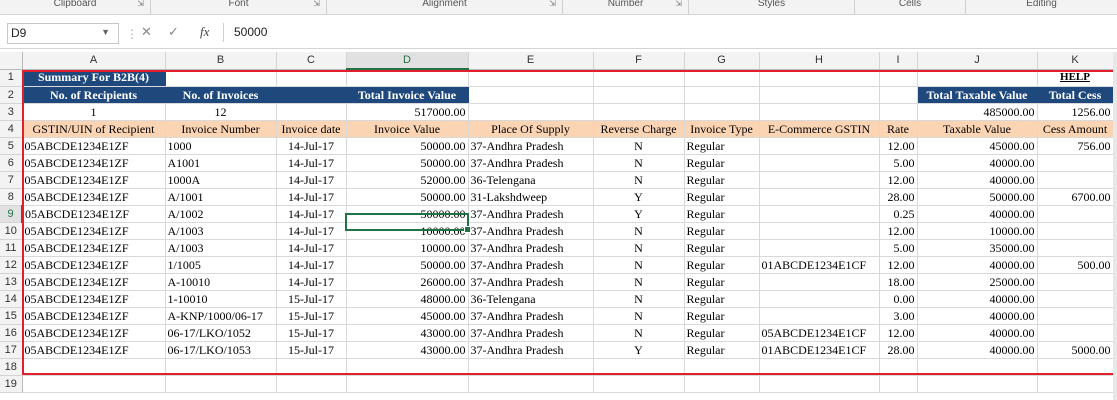  What do you see at coordinates (977, 61) in the screenshot?
I see `column-header-j: J` at bounding box center [977, 61].